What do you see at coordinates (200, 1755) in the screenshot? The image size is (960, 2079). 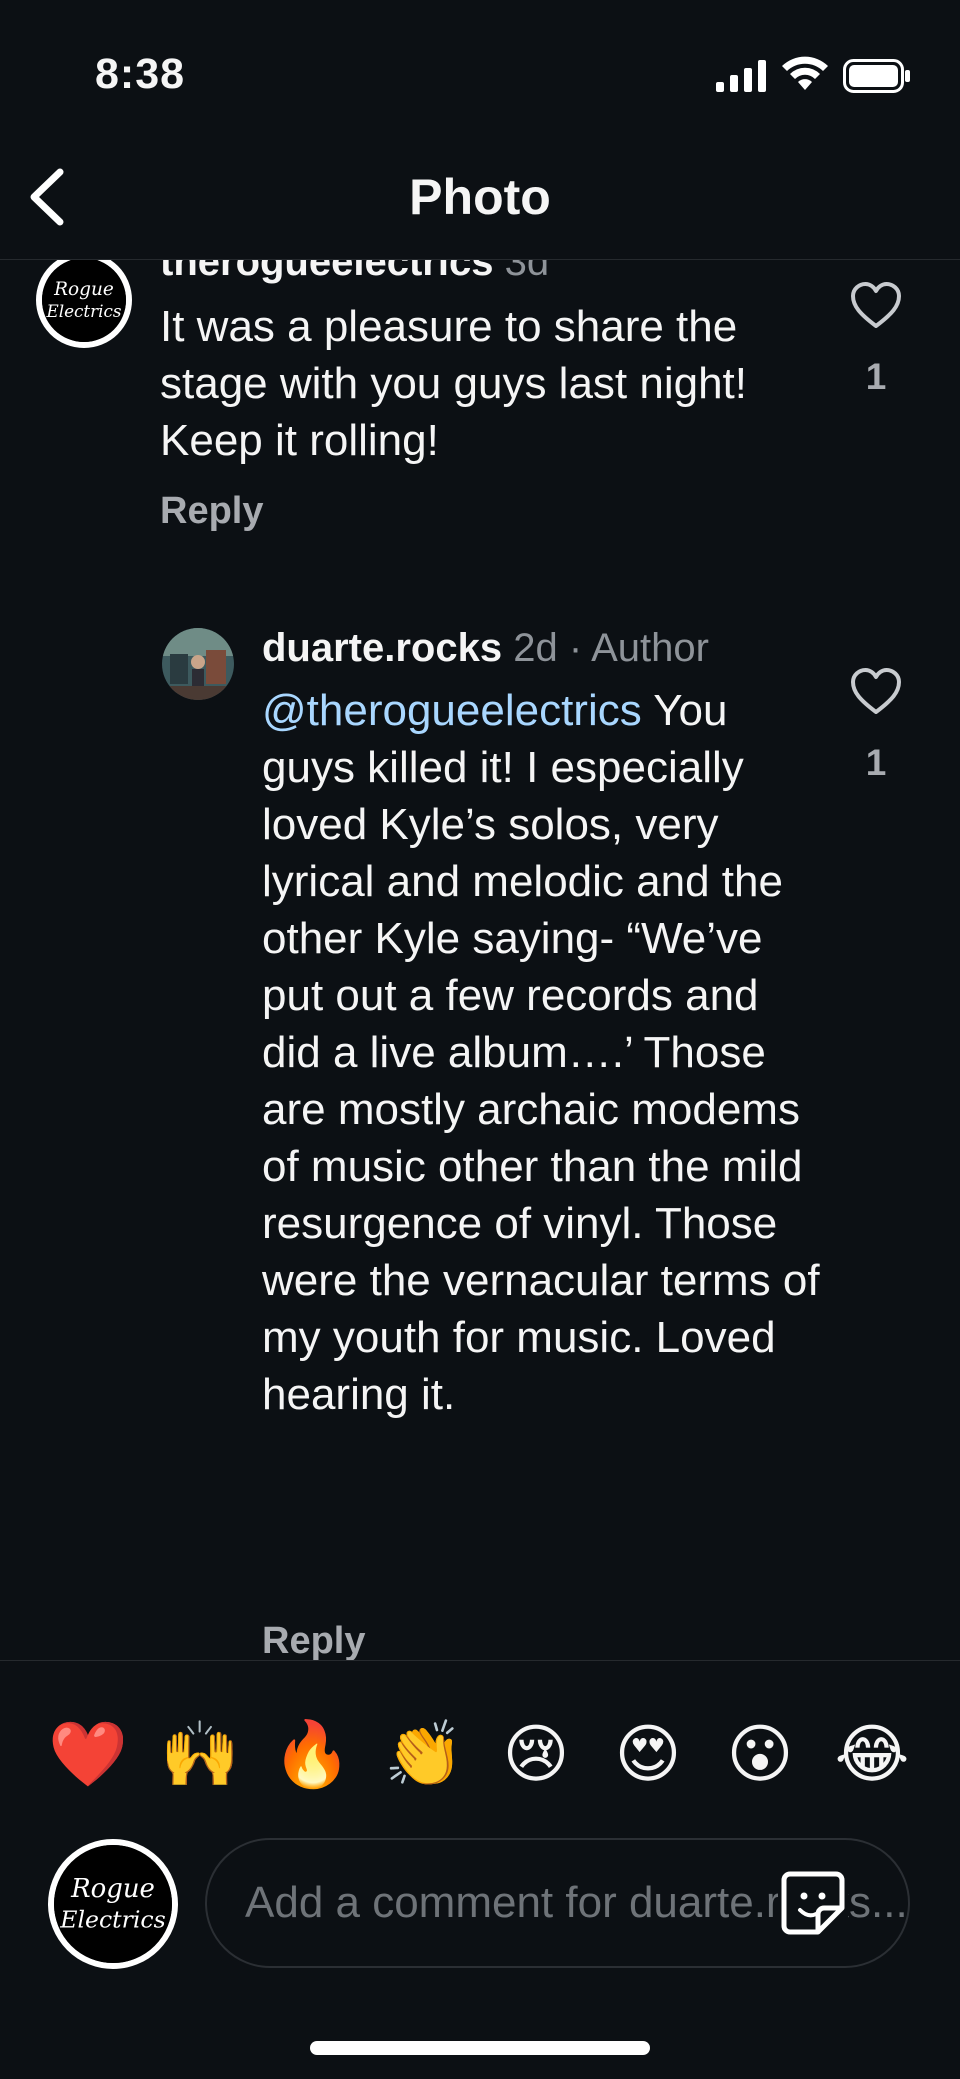 I see `emoji-raising-hands: 🙌` at bounding box center [200, 1755].